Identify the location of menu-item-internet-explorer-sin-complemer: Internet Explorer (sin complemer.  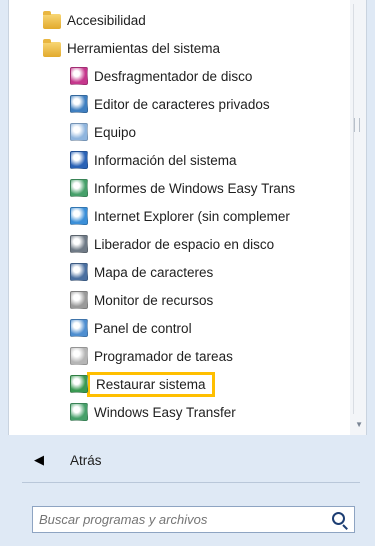
(179, 216).